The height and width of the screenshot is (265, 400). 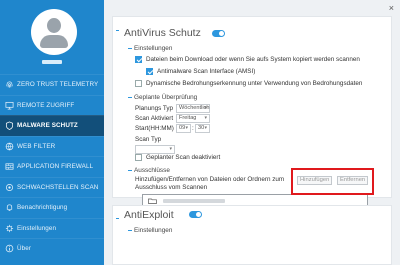 What do you see at coordinates (154, 108) in the screenshot?
I see `plan-type-label: Planungs Typ` at bounding box center [154, 108].